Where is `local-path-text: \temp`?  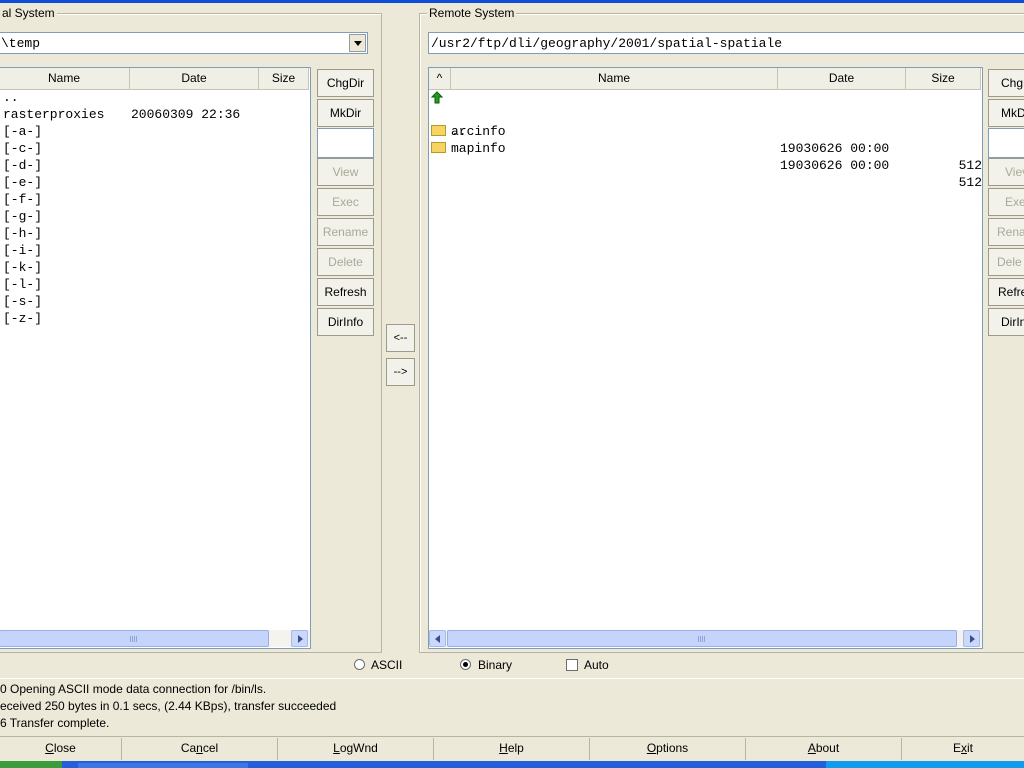 local-path-text: \temp is located at coordinates (21, 43).